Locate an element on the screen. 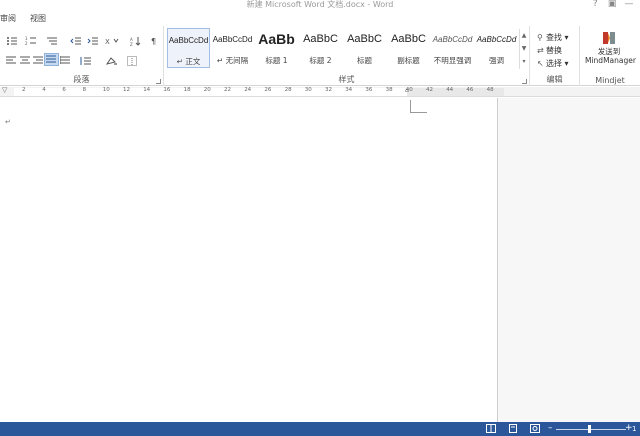 The image size is (640, 436). style-subtitle: AaBbC 副标题 is located at coordinates (408, 48).